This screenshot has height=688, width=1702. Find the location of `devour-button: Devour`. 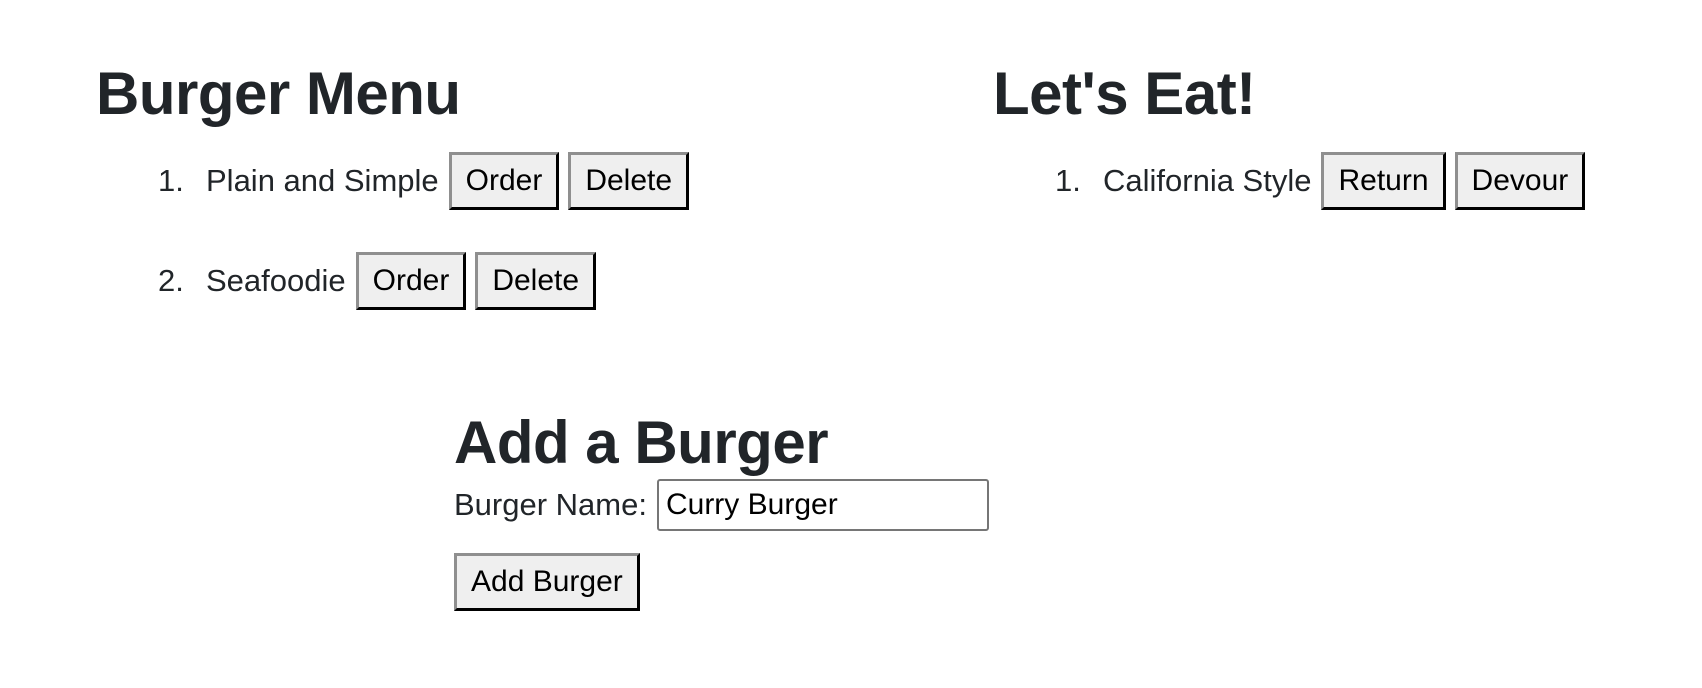

devour-button: Devour is located at coordinates (1520, 181).